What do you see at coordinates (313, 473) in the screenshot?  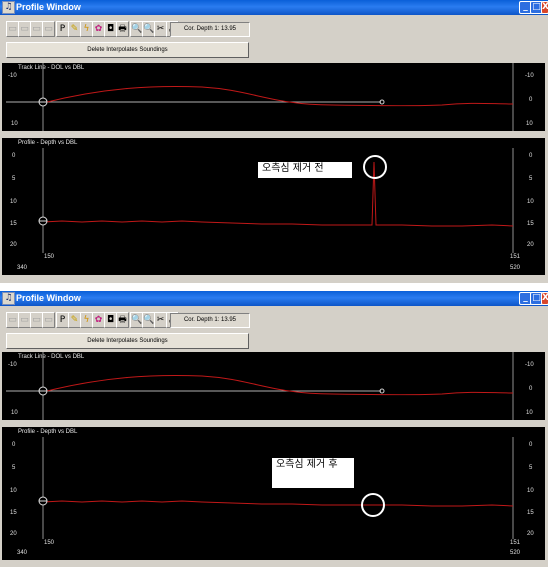 I see `after-caption: 오측심 제거 후` at bounding box center [313, 473].